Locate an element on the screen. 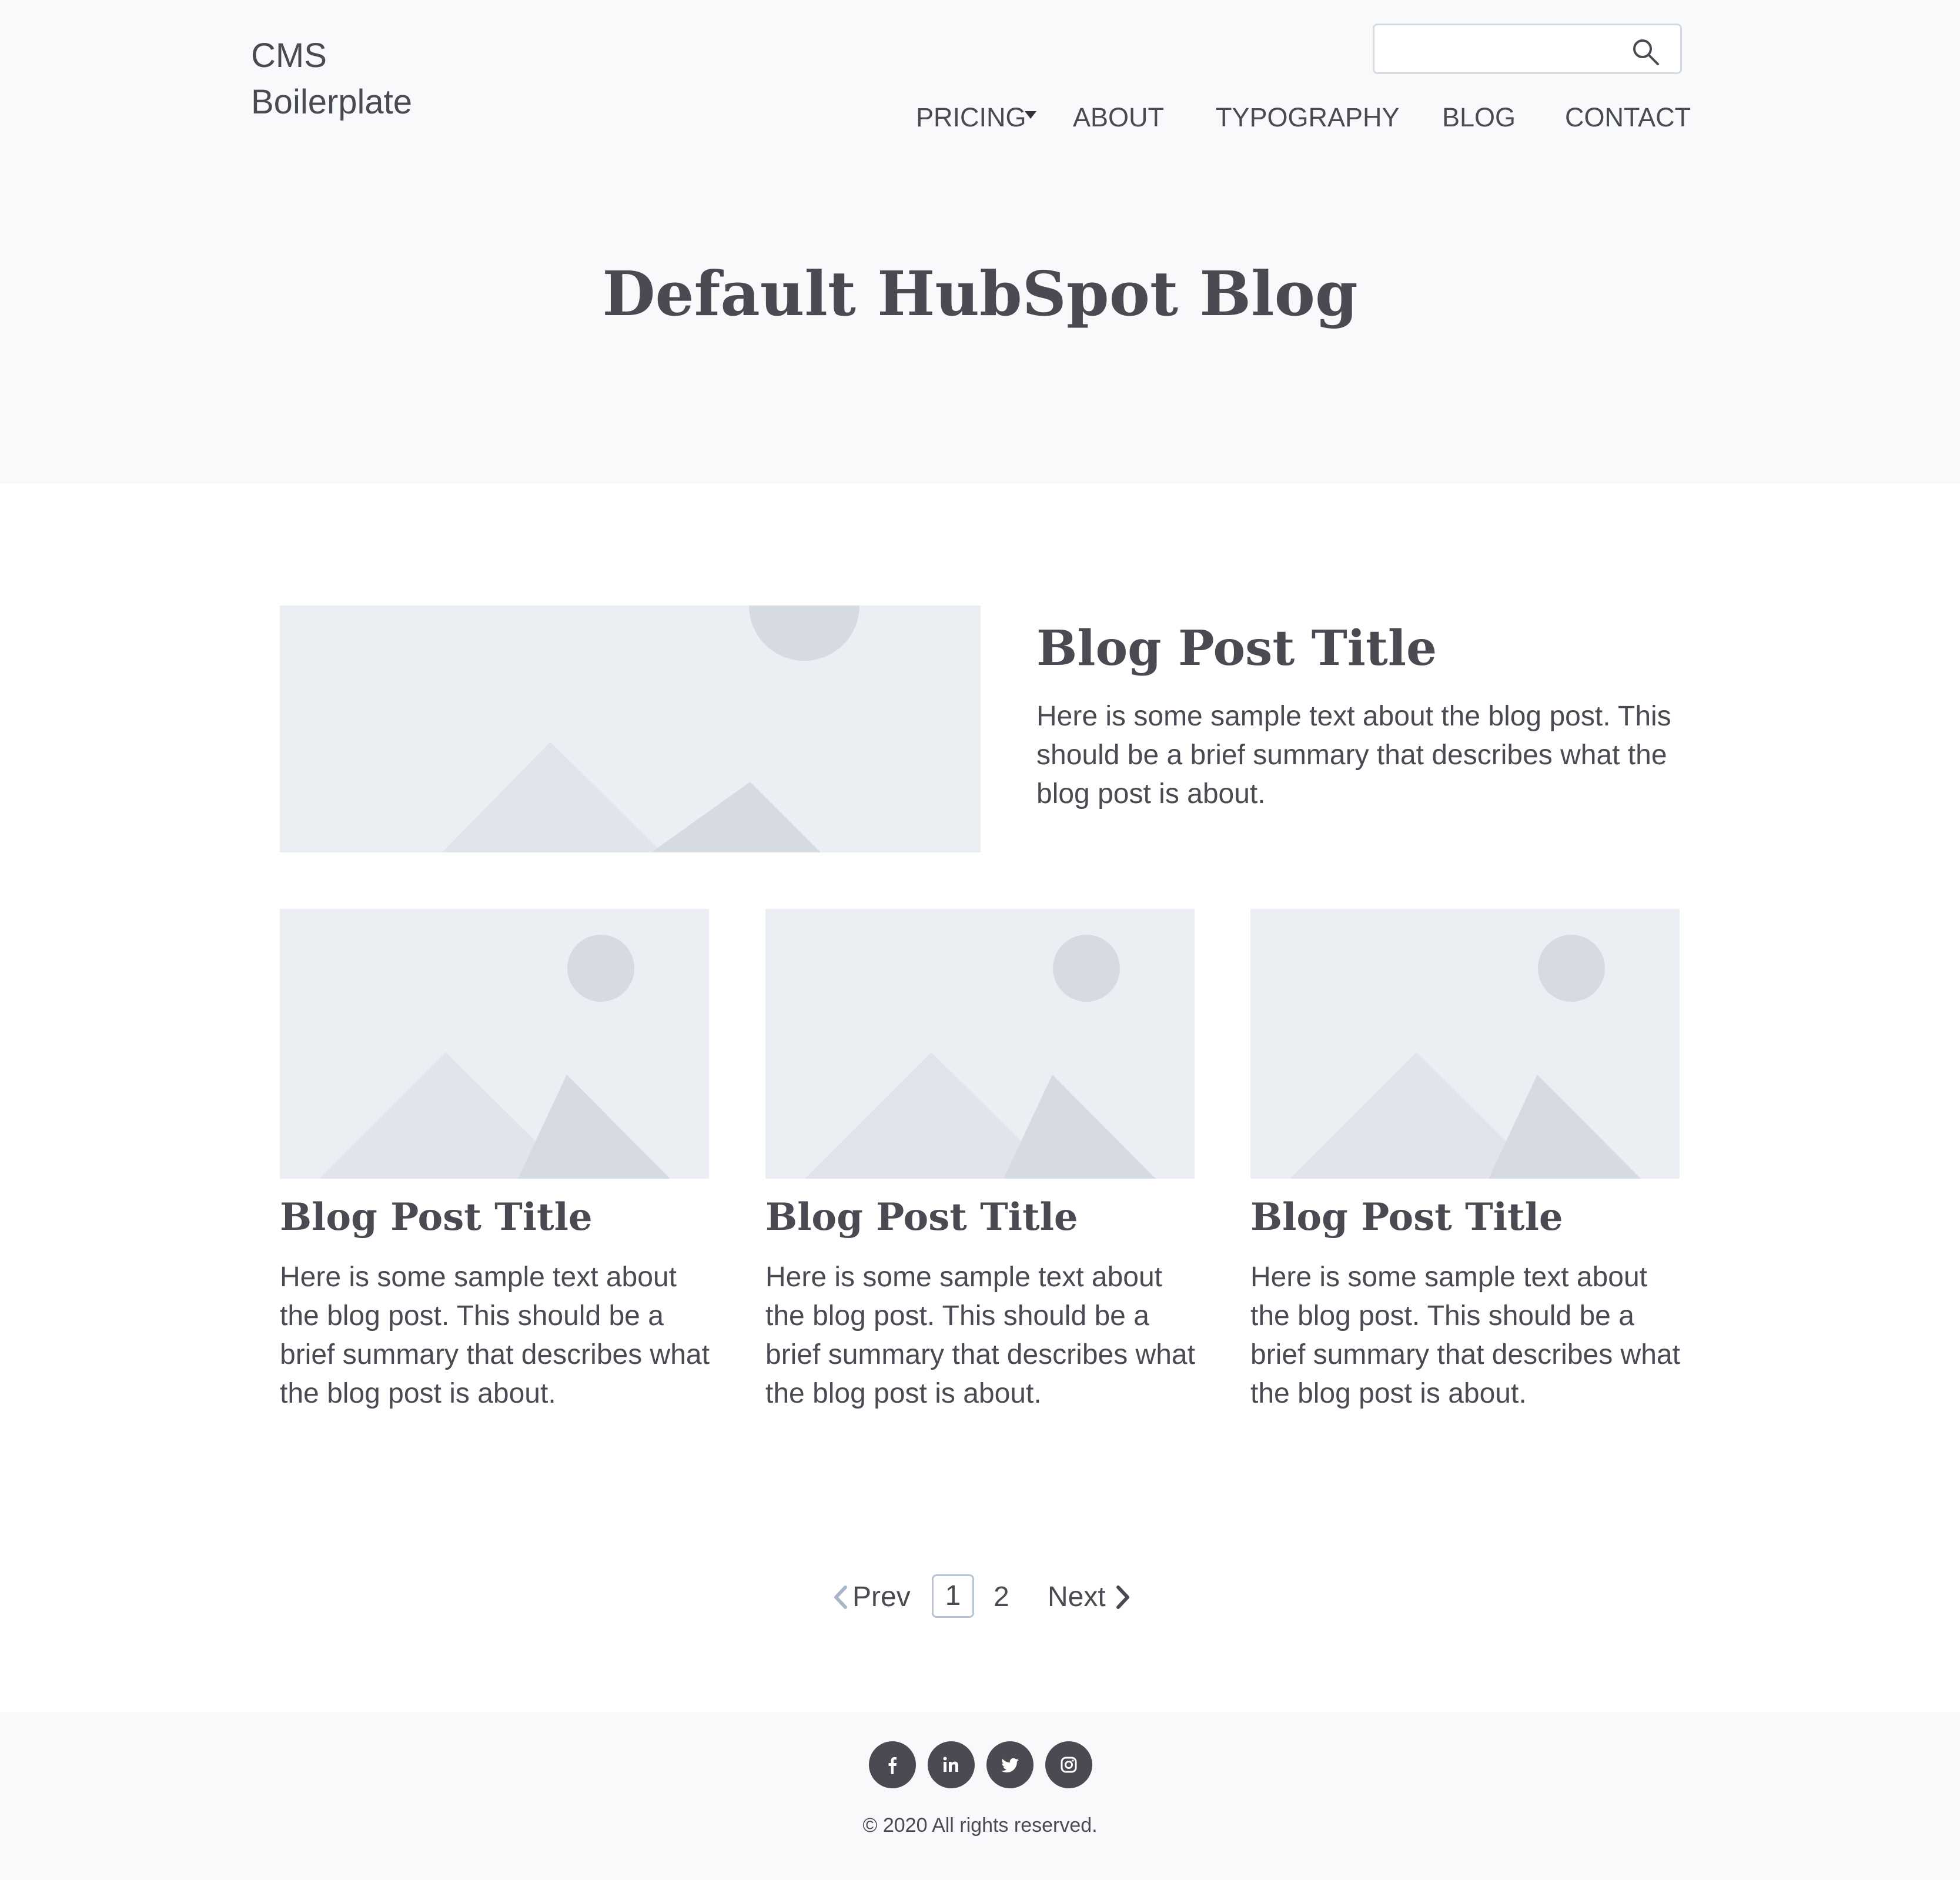  twitter-link is located at coordinates (1009, 1764).